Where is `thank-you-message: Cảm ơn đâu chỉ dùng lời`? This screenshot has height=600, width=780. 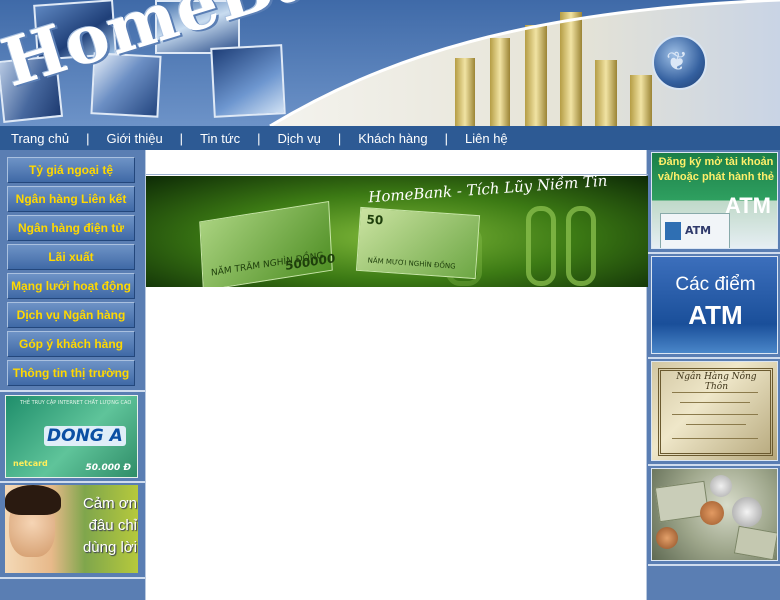 thank-you-message: Cảm ơn đâu chỉ dùng lời is located at coordinates (102, 526).